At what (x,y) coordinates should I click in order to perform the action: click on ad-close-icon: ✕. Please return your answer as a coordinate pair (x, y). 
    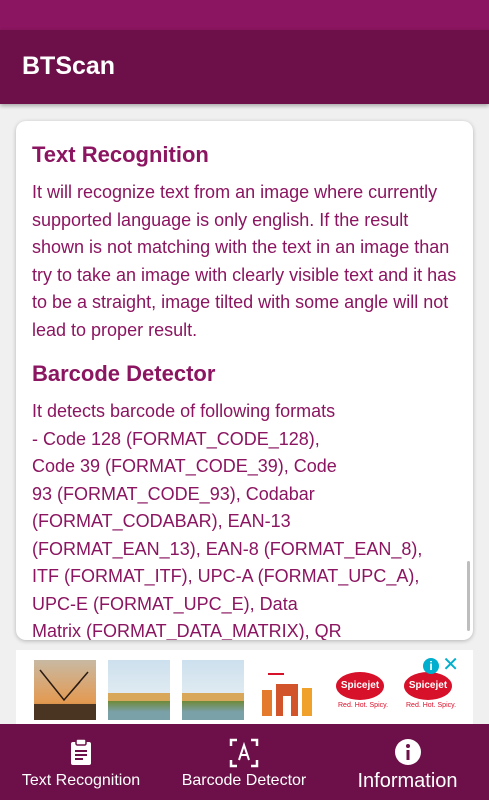
    Looking at the image, I should click on (450, 665).